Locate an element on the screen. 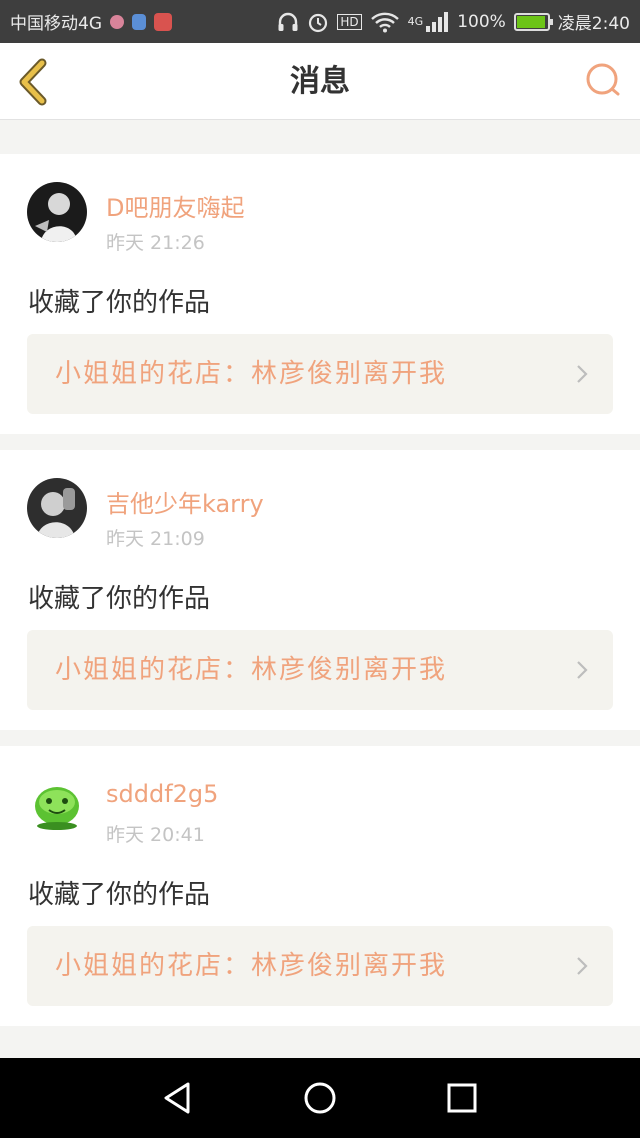 The width and height of the screenshot is (640, 1138). username: 吉他少年karry is located at coordinates (185, 501).